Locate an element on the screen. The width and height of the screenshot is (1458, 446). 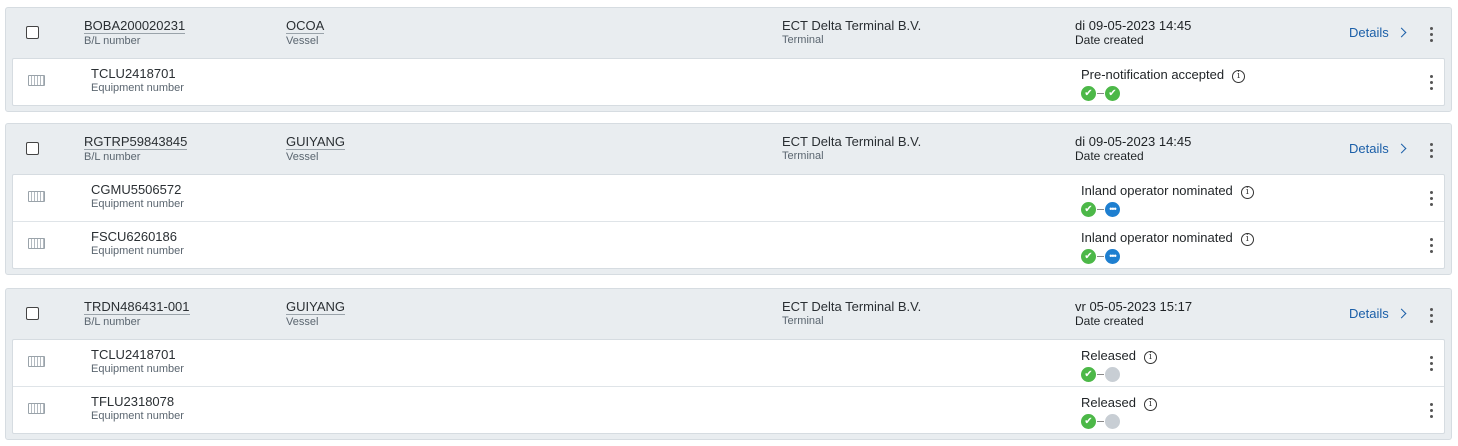
bl-number-value: RGTRP59843845 is located at coordinates (136, 142).